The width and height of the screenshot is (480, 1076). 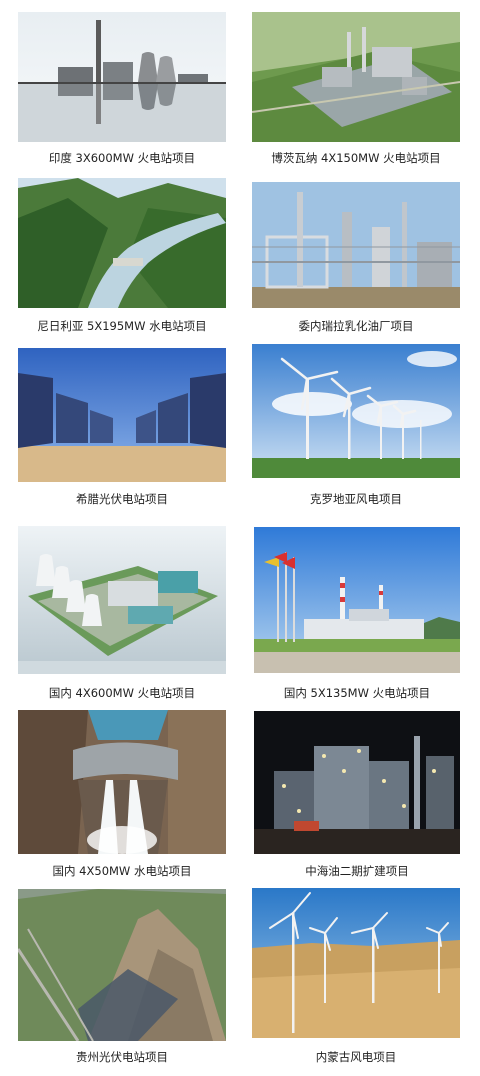 I want to click on project-caption: 博茨瓦纳 4X150MW 火电站项目, so click(x=356, y=158).